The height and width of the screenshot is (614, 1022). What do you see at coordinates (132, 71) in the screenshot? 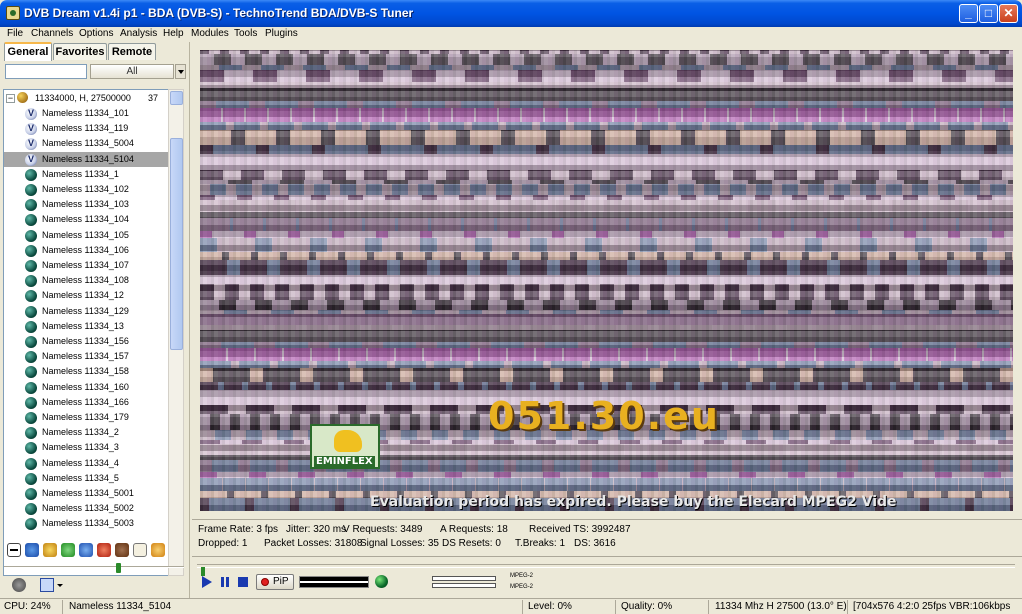
I see `channel-filter-select: All` at bounding box center [132, 71].